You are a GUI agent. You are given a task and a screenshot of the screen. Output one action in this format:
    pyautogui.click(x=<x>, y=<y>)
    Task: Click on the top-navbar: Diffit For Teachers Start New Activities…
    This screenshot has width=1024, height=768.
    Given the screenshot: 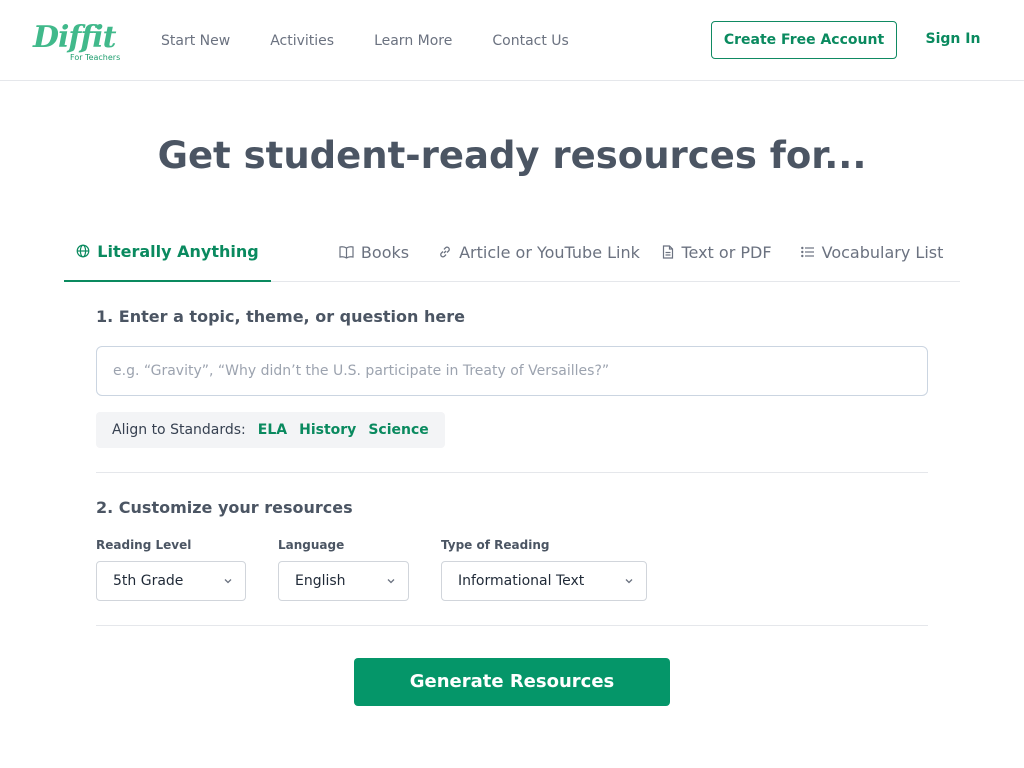 What is the action you would take?
    pyautogui.click(x=512, y=40)
    